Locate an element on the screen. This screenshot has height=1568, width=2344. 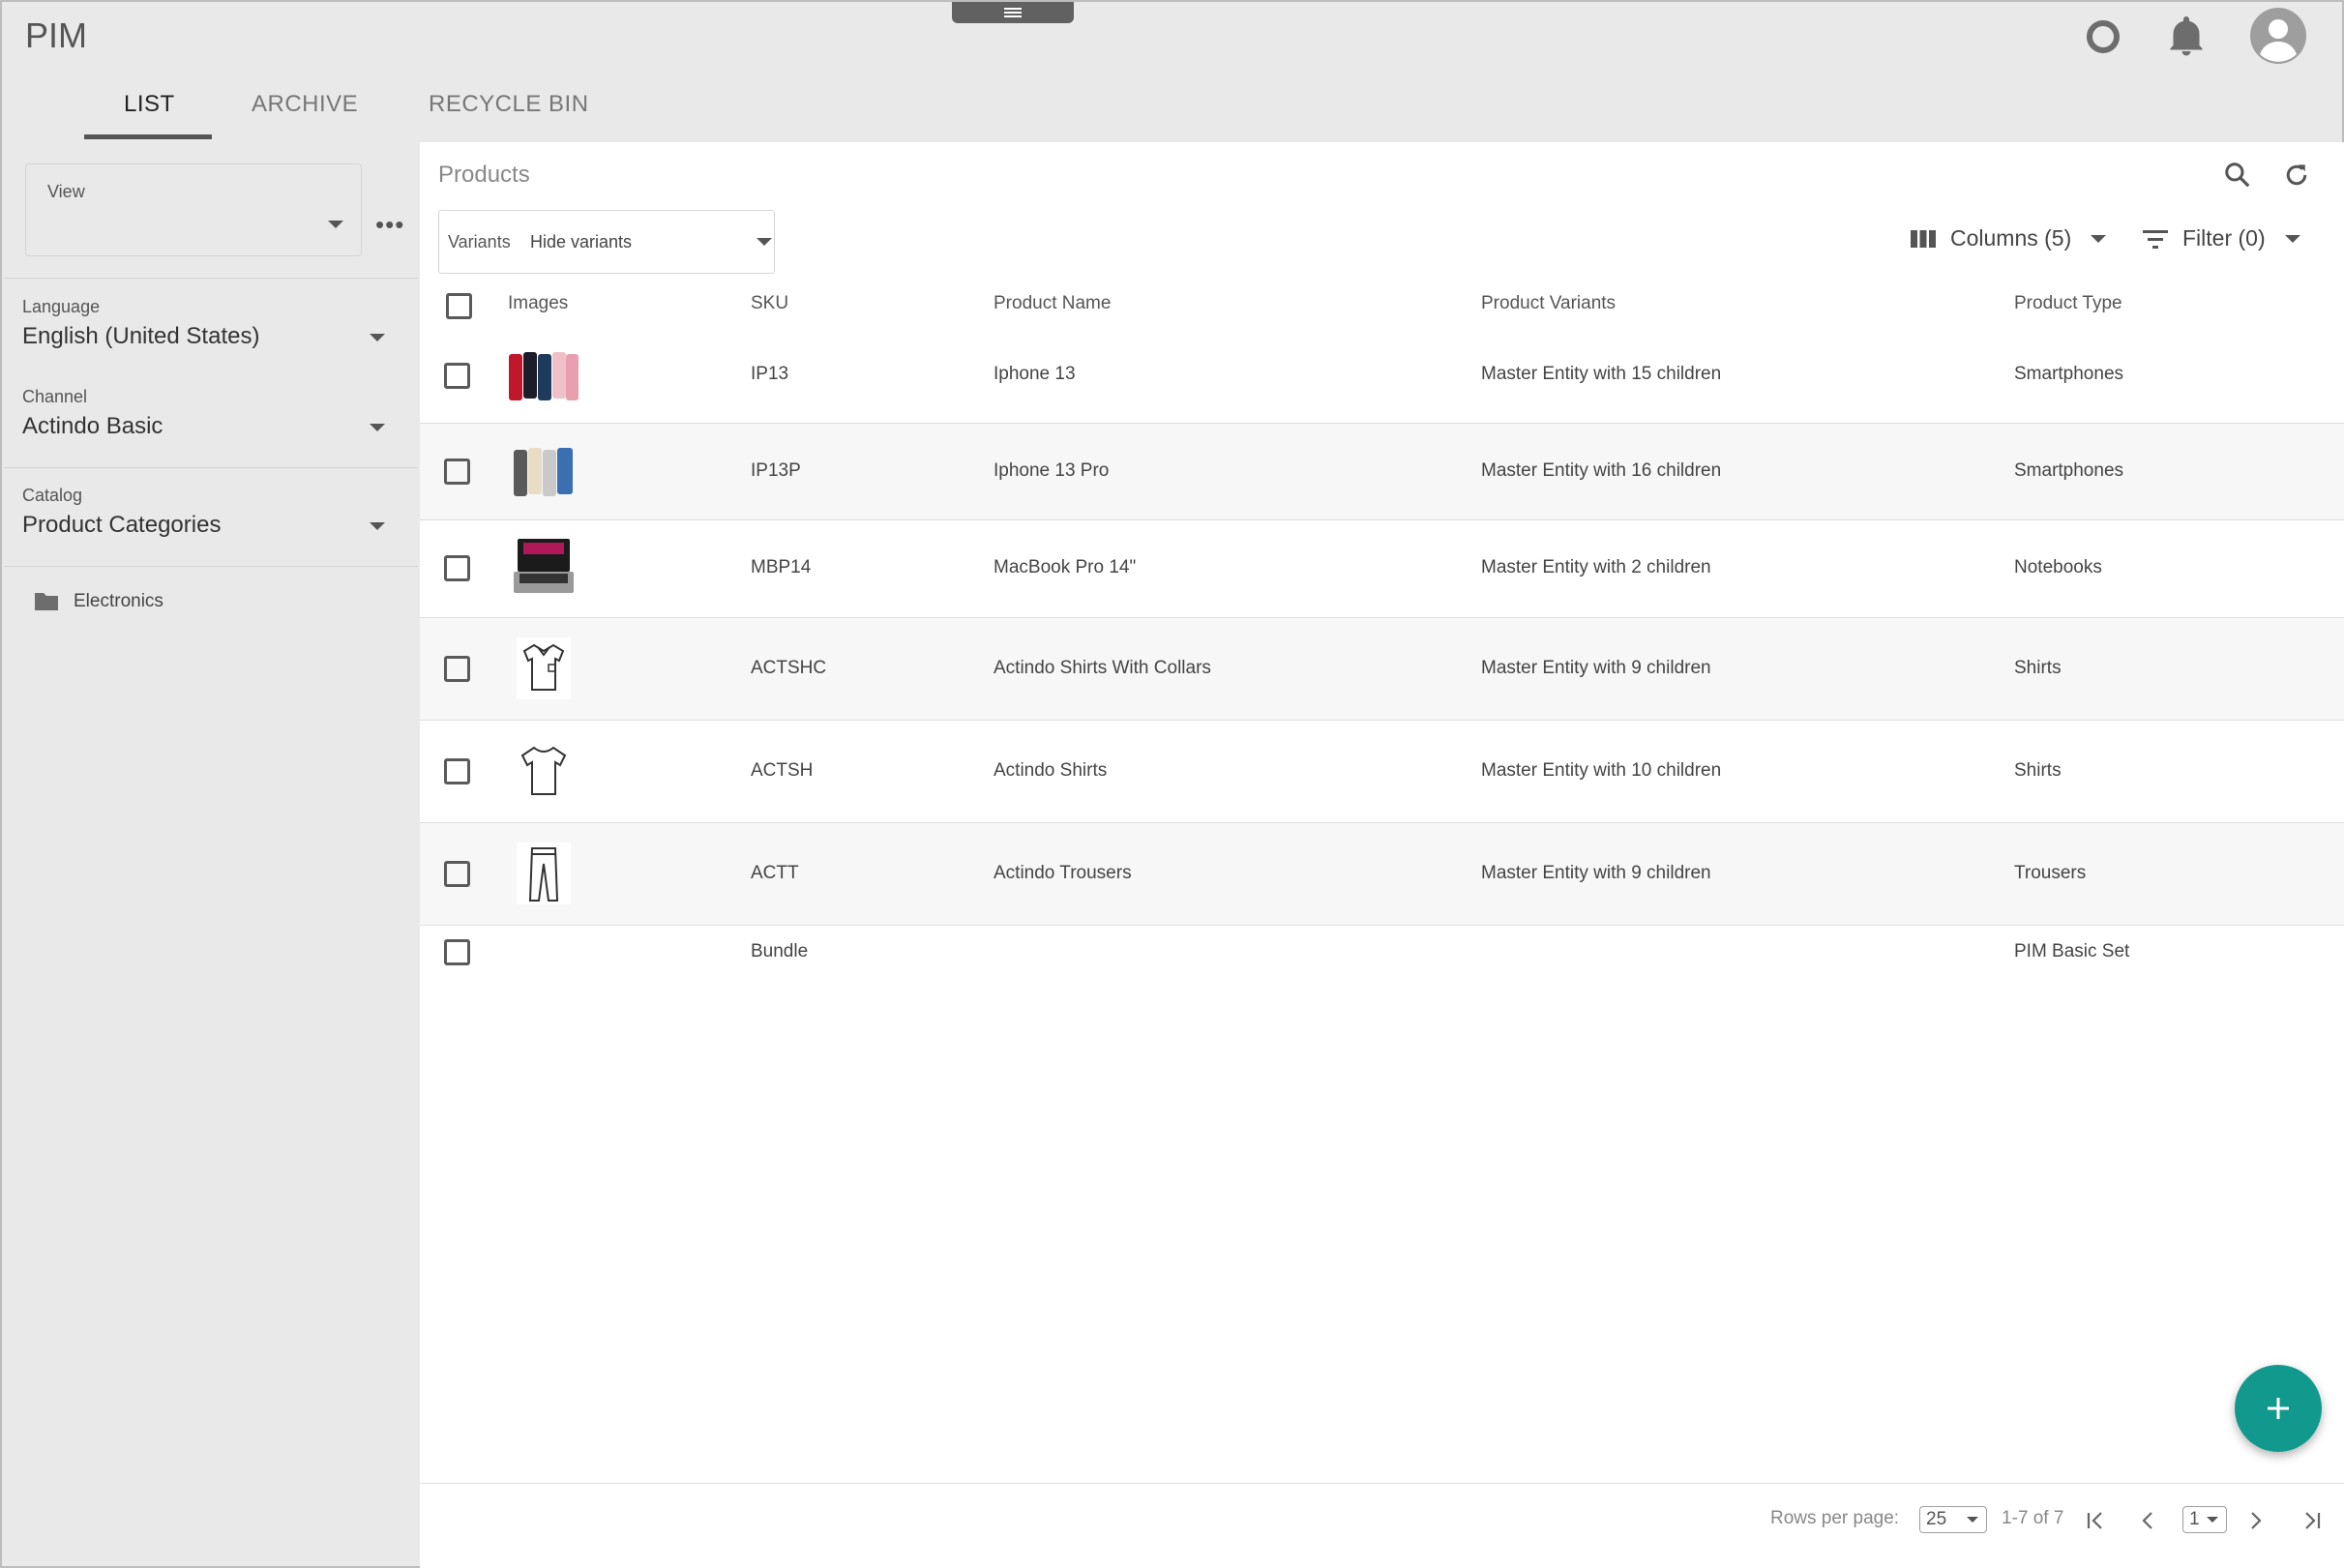
cell-product-variants: Master Entity with 15 children is located at coordinates (1601, 374).